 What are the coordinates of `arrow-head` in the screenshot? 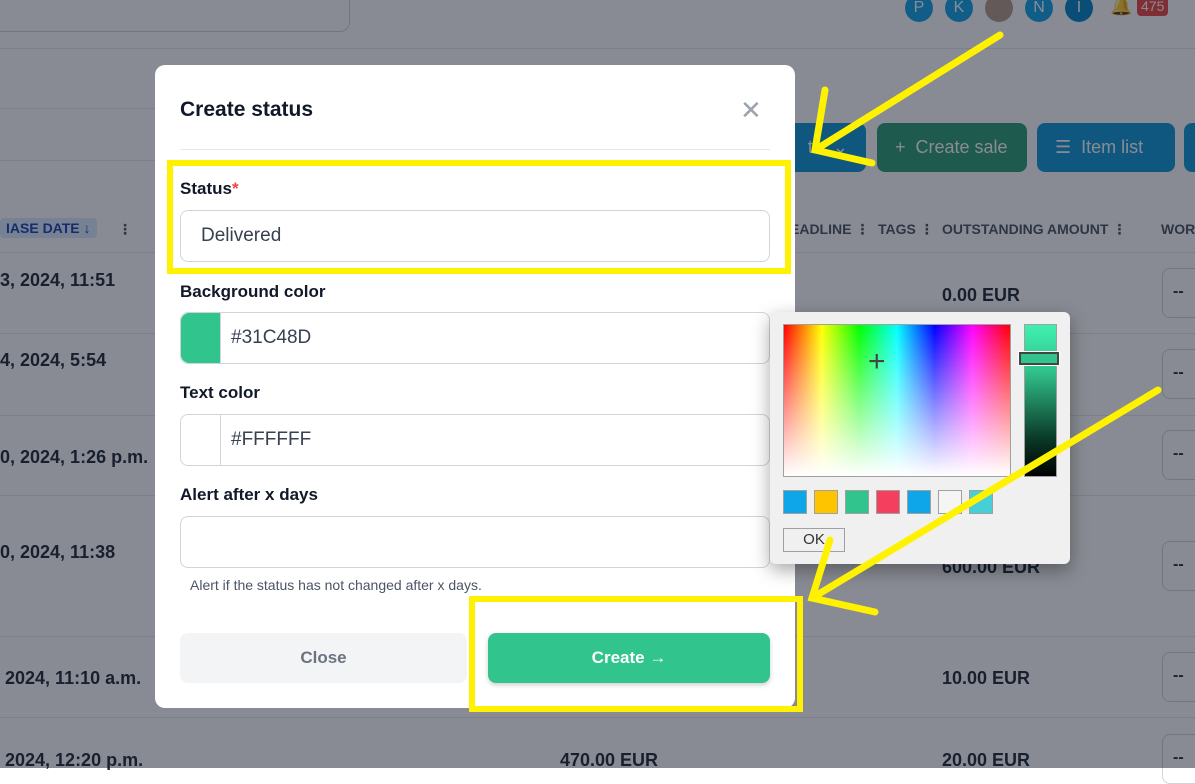 It's located at (843, 126).